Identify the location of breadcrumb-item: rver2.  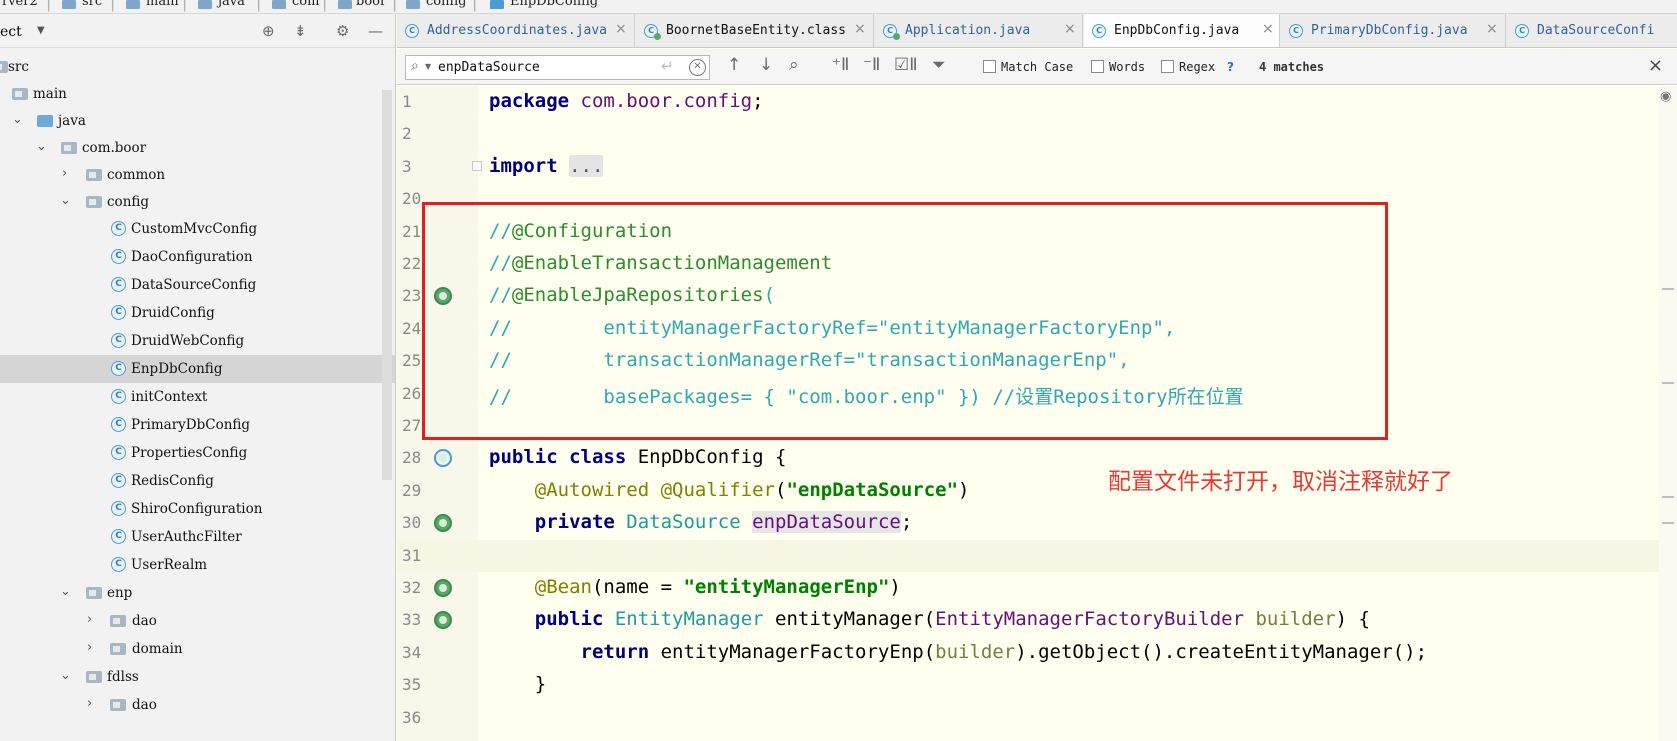
(20, 4).